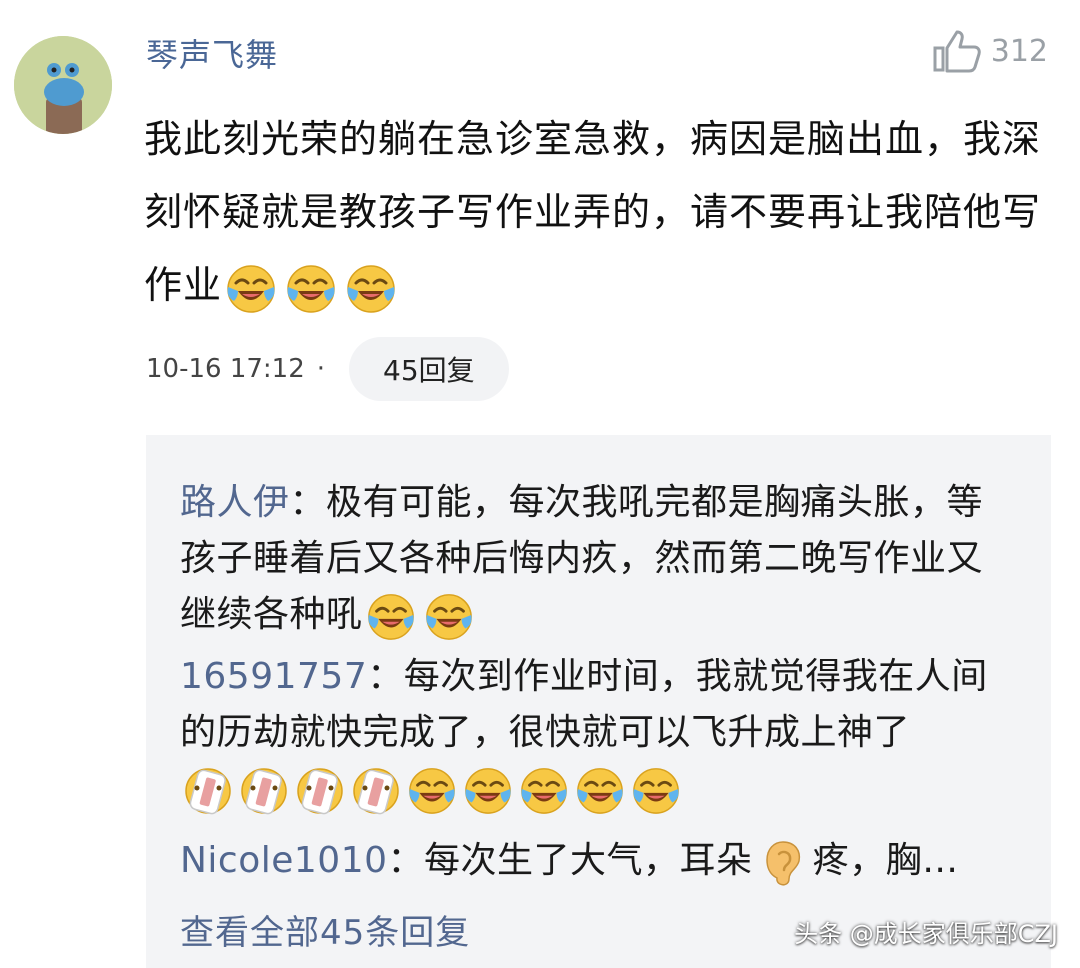  I want to click on comment-meta: 10-16 17:12 · 45回复, so click(327, 369).